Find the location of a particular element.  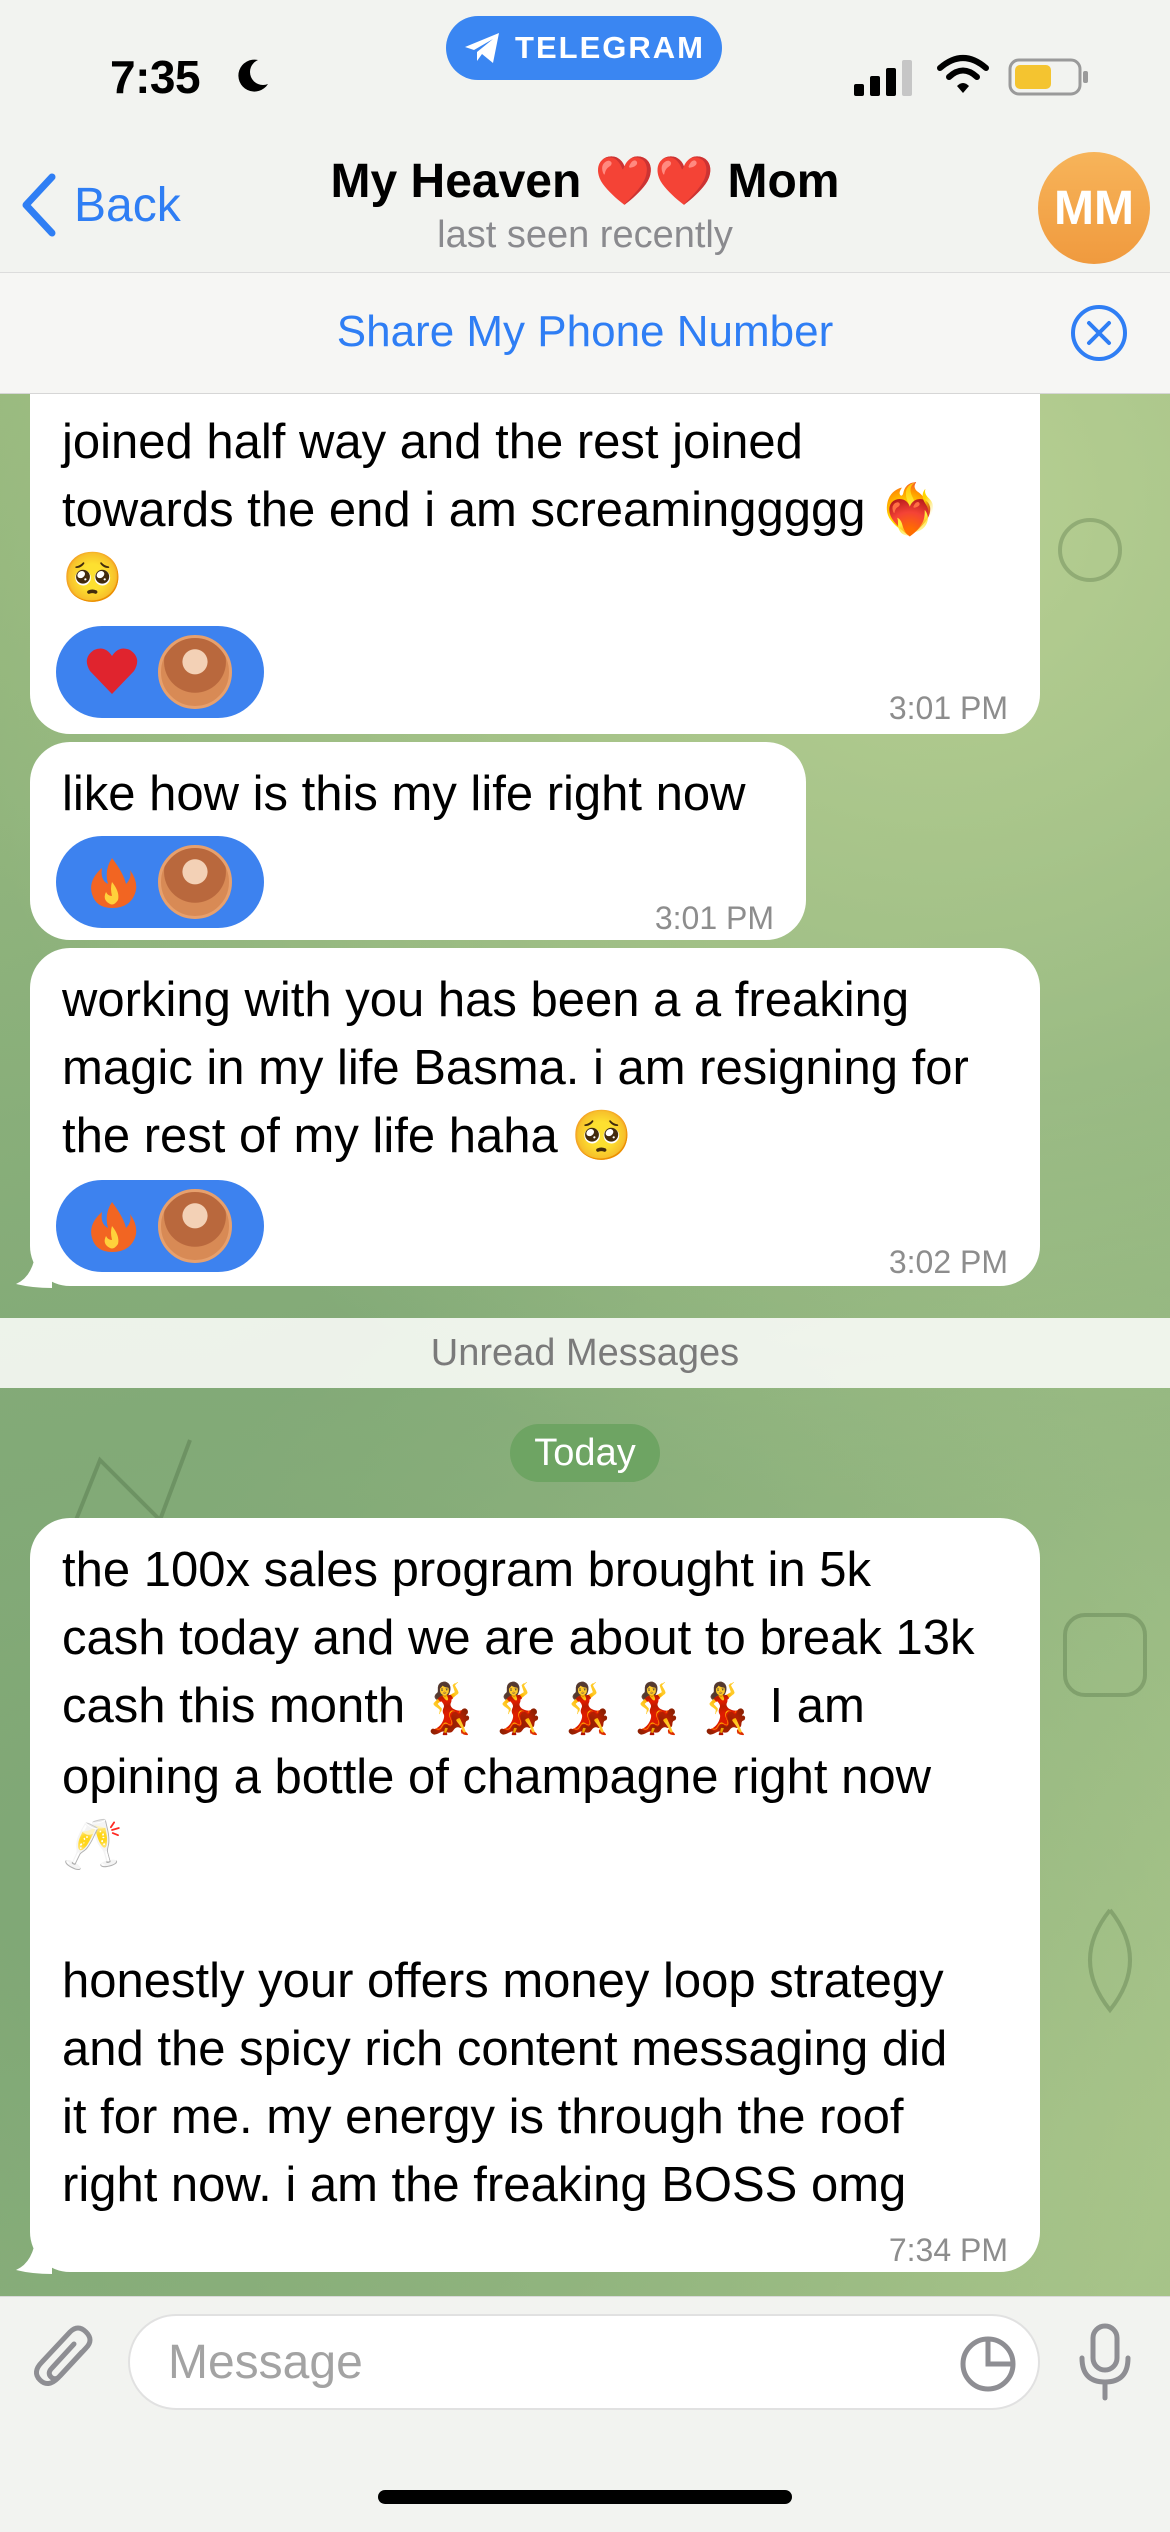

telegram-label: TELEGRAM is located at coordinates (610, 47).